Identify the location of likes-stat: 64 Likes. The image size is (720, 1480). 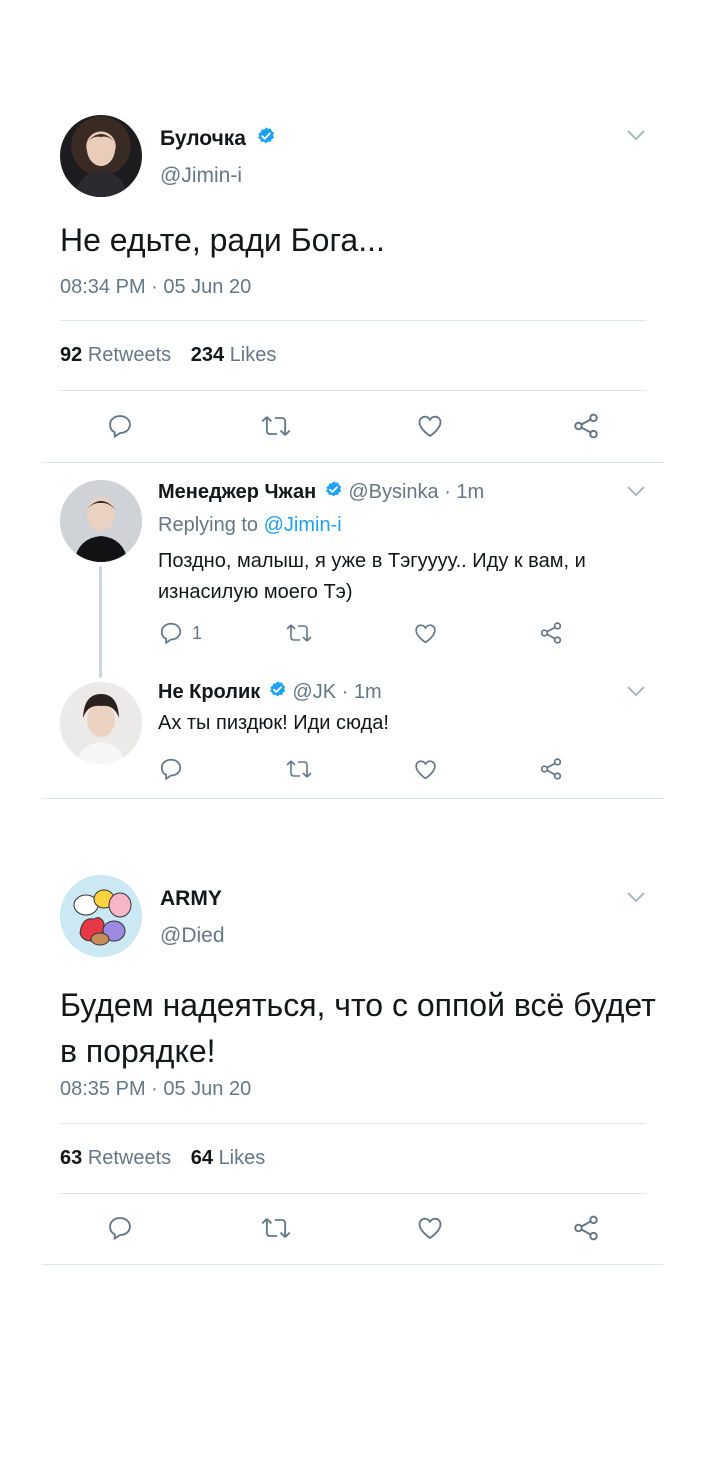
(228, 1158).